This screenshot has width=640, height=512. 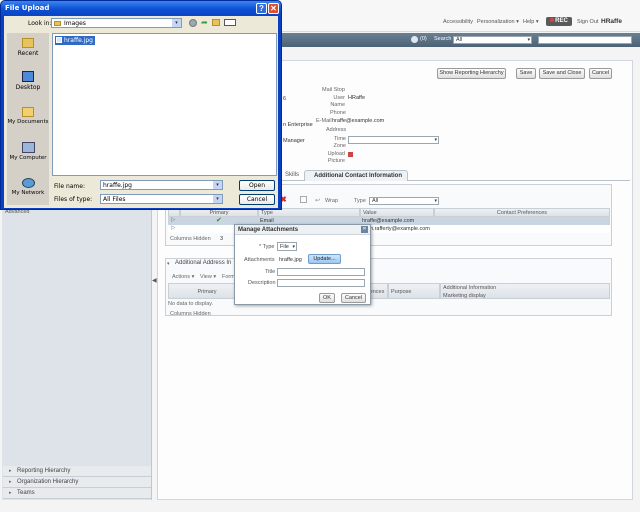 I want to click on tab-label: Additional Contact Information, so click(x=358, y=176).